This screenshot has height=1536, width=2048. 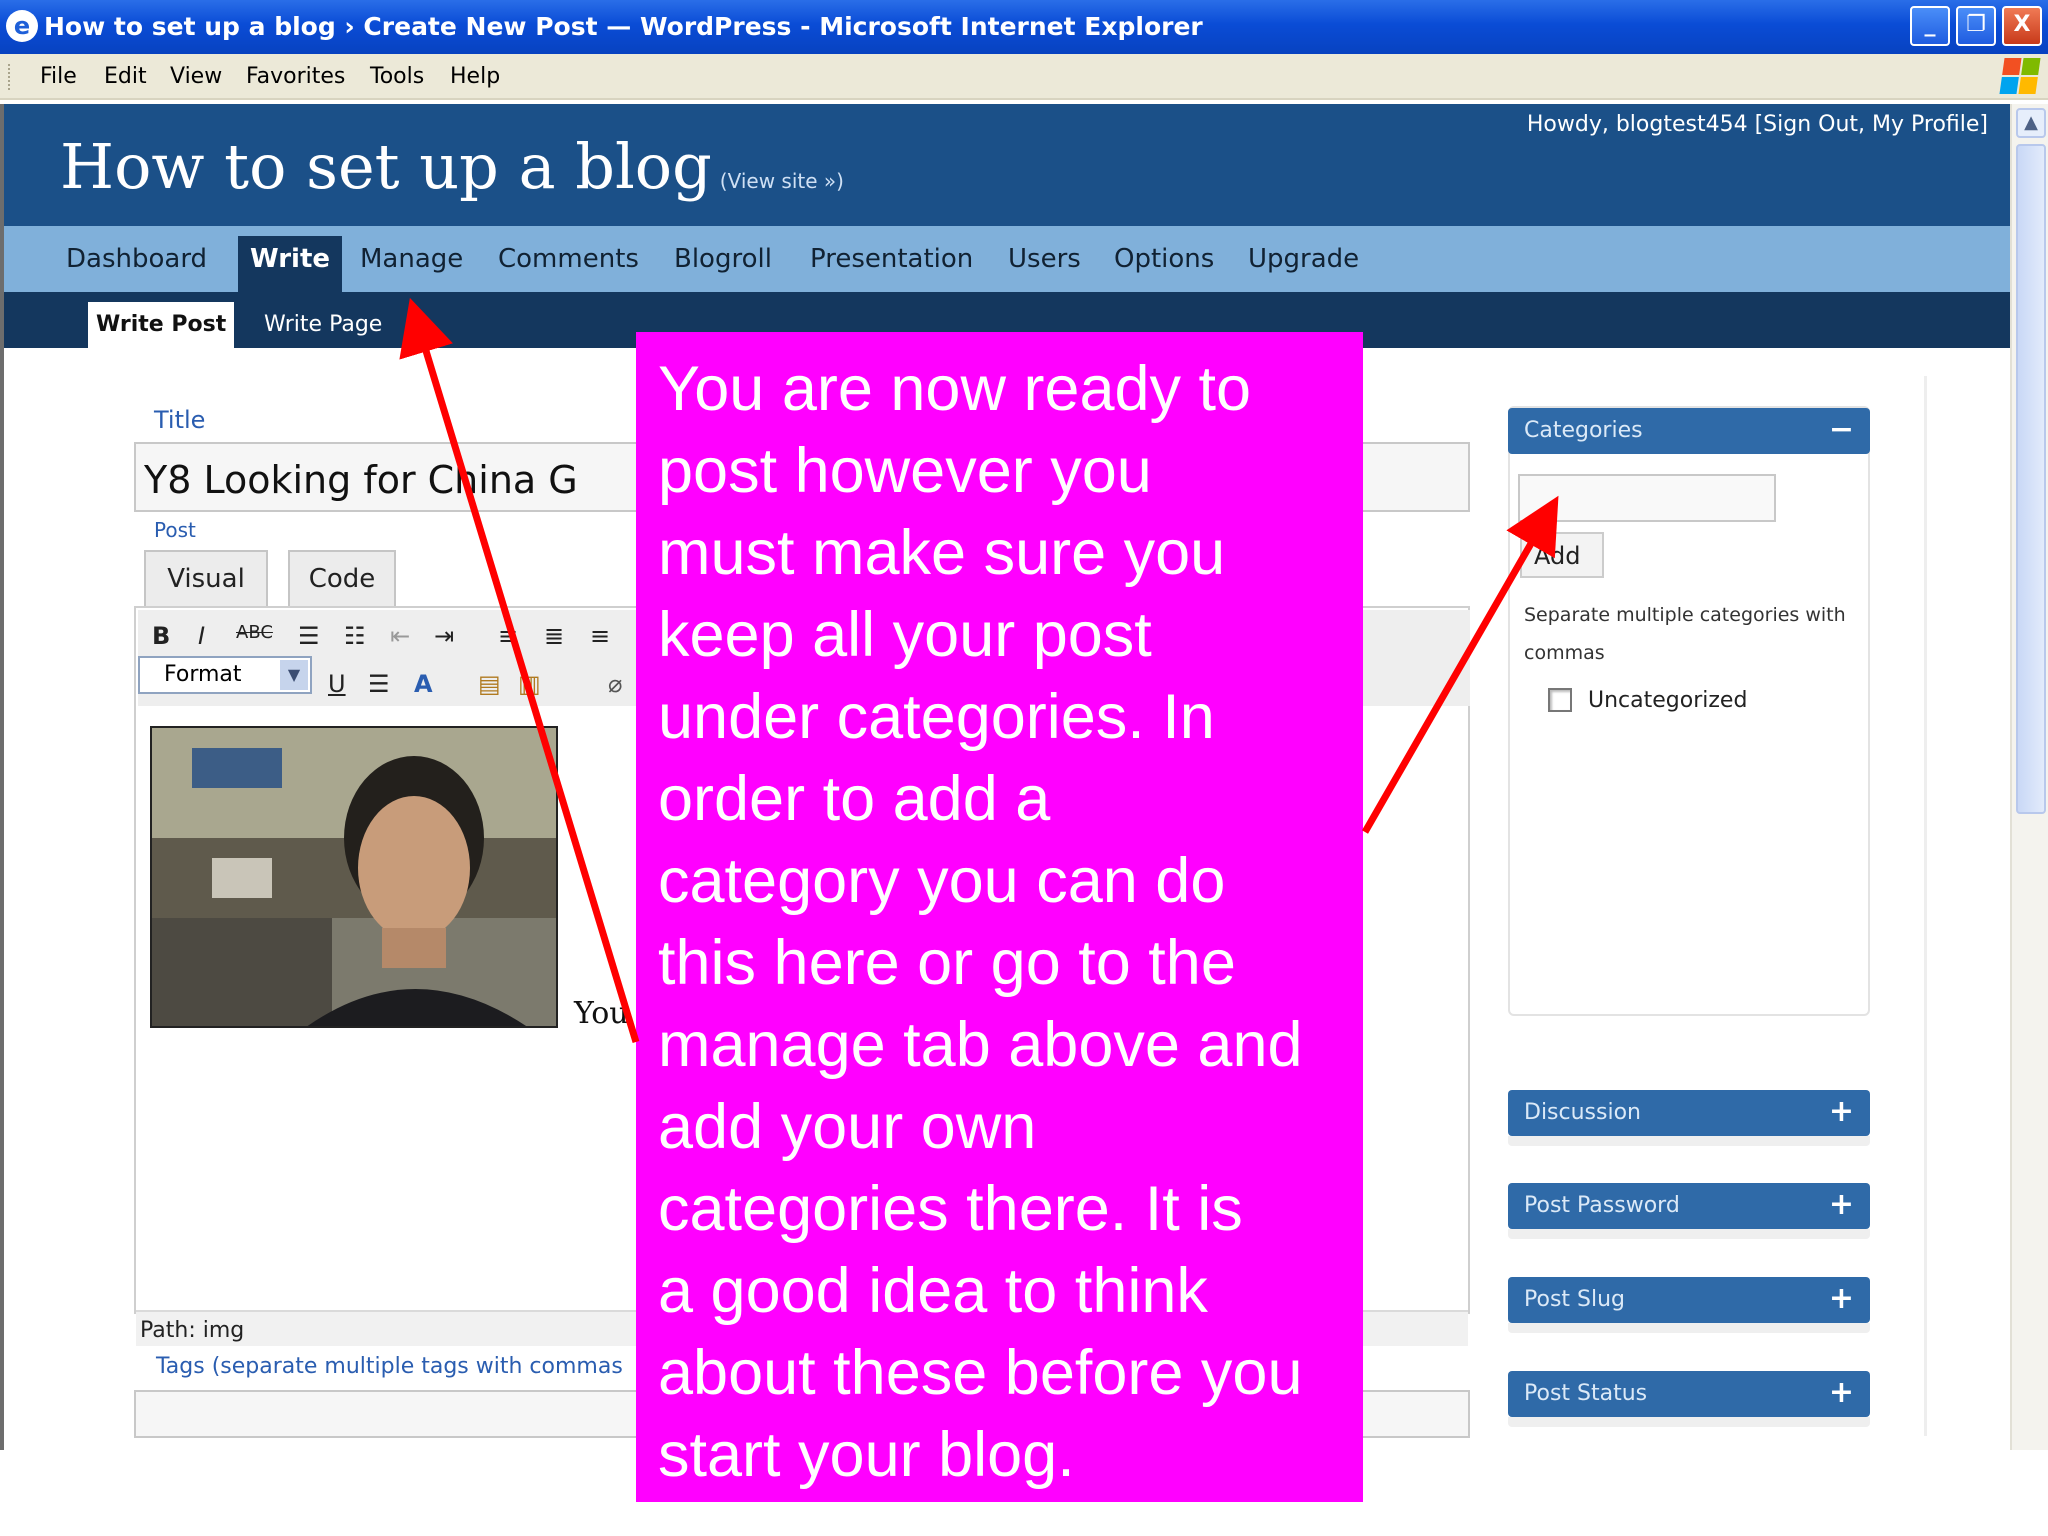 I want to click on post-password-title: Post Password, so click(x=1602, y=1205).